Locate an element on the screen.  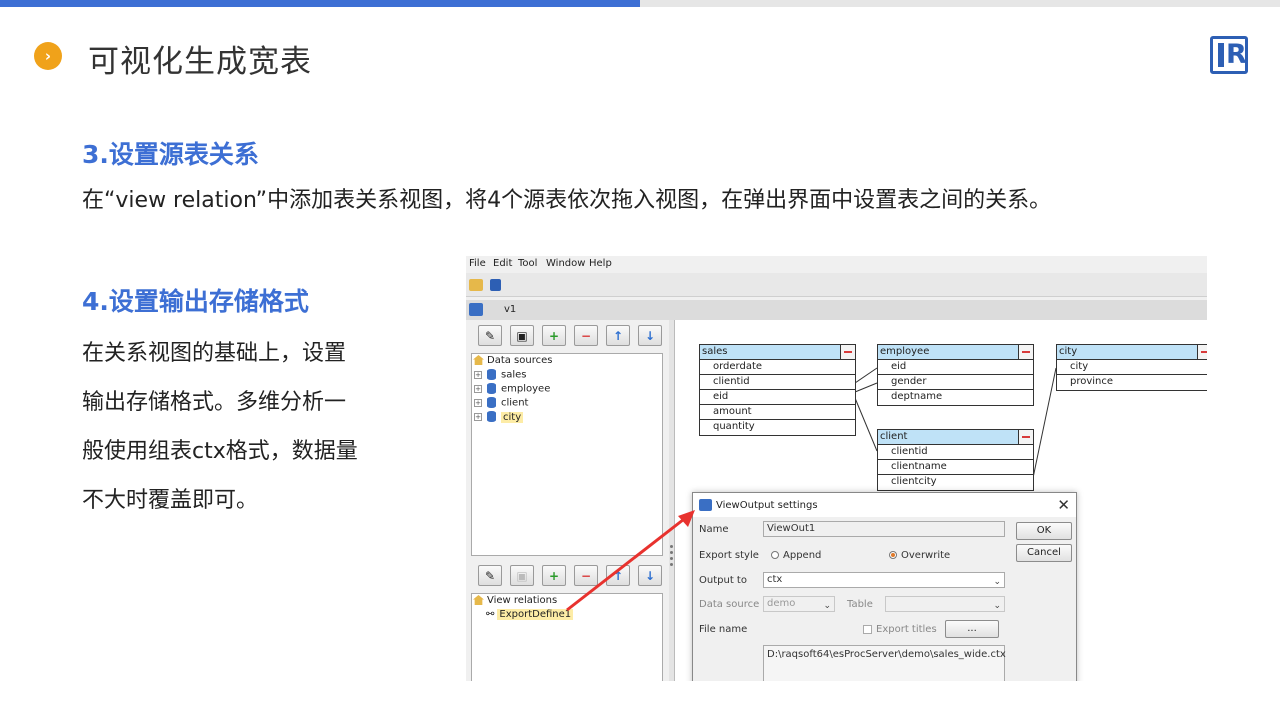
append-radio: Append is located at coordinates (796, 555).